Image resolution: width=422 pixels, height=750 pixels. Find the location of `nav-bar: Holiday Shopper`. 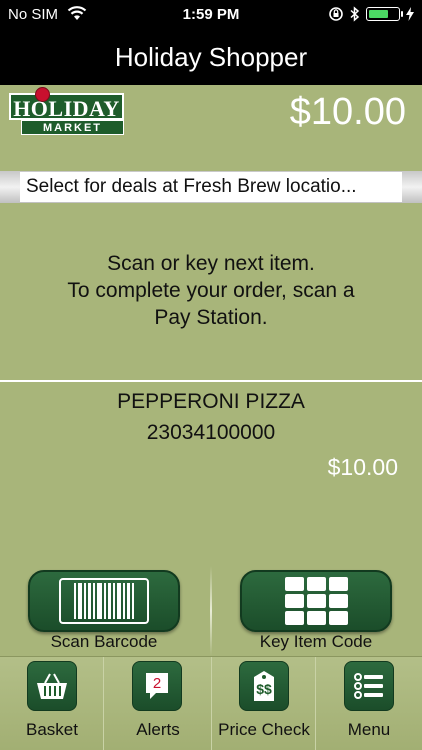

nav-bar: Holiday Shopper is located at coordinates (211, 57).